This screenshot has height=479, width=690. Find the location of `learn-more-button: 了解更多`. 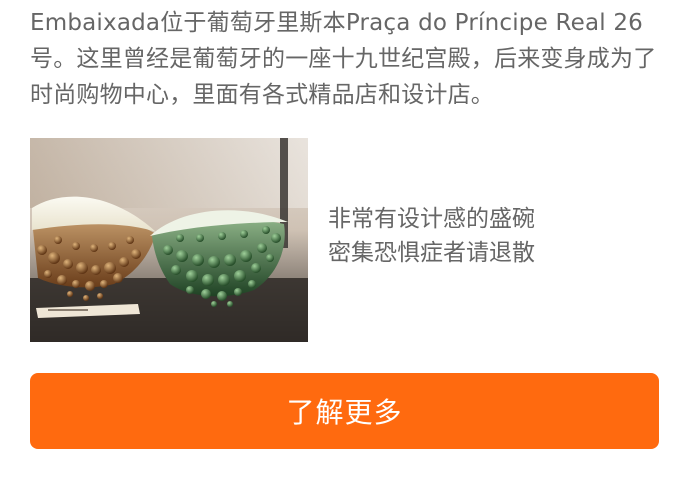

learn-more-button: 了解更多 is located at coordinates (344, 411).